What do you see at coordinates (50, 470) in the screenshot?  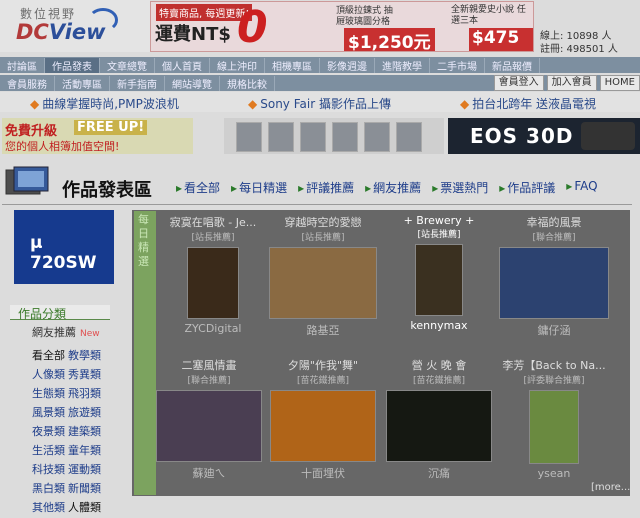 I see `category-link: 科技類` at bounding box center [50, 470].